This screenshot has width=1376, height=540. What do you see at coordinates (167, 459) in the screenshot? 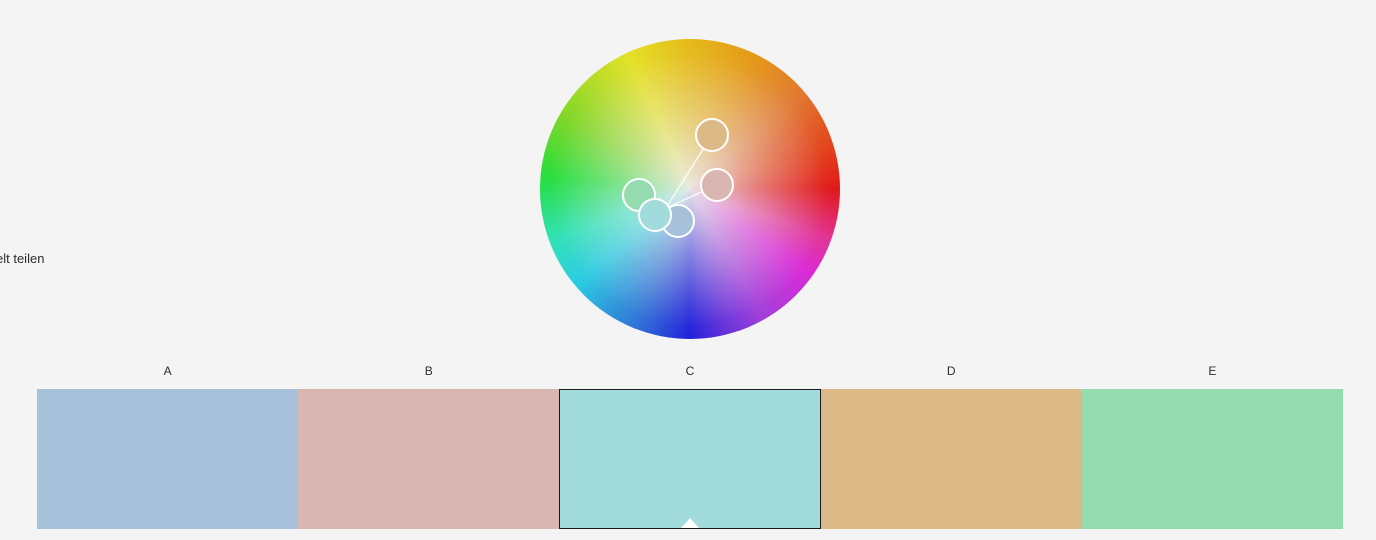
I see `color-swatch-a` at bounding box center [167, 459].